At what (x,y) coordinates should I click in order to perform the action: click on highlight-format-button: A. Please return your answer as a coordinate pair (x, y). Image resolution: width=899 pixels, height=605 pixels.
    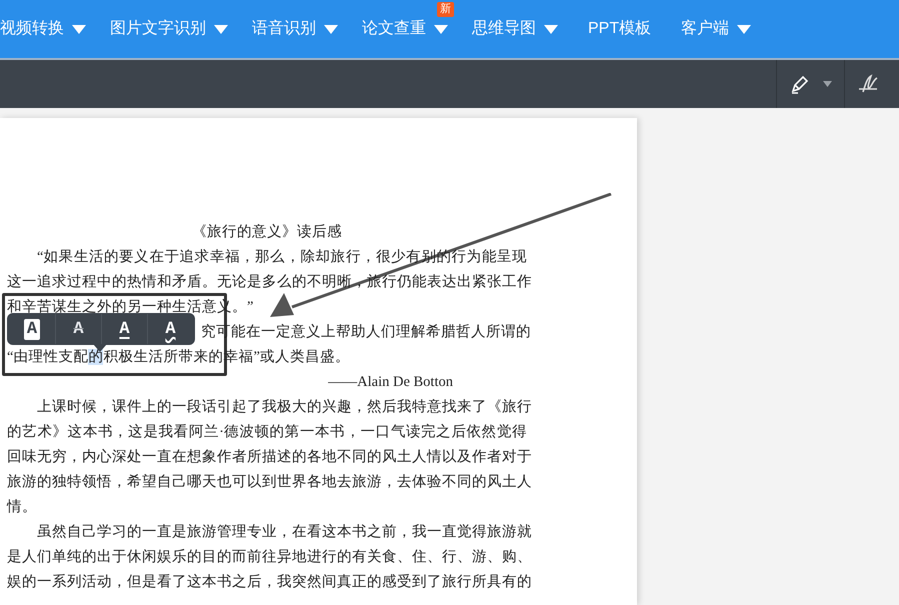
    Looking at the image, I should click on (32, 329).